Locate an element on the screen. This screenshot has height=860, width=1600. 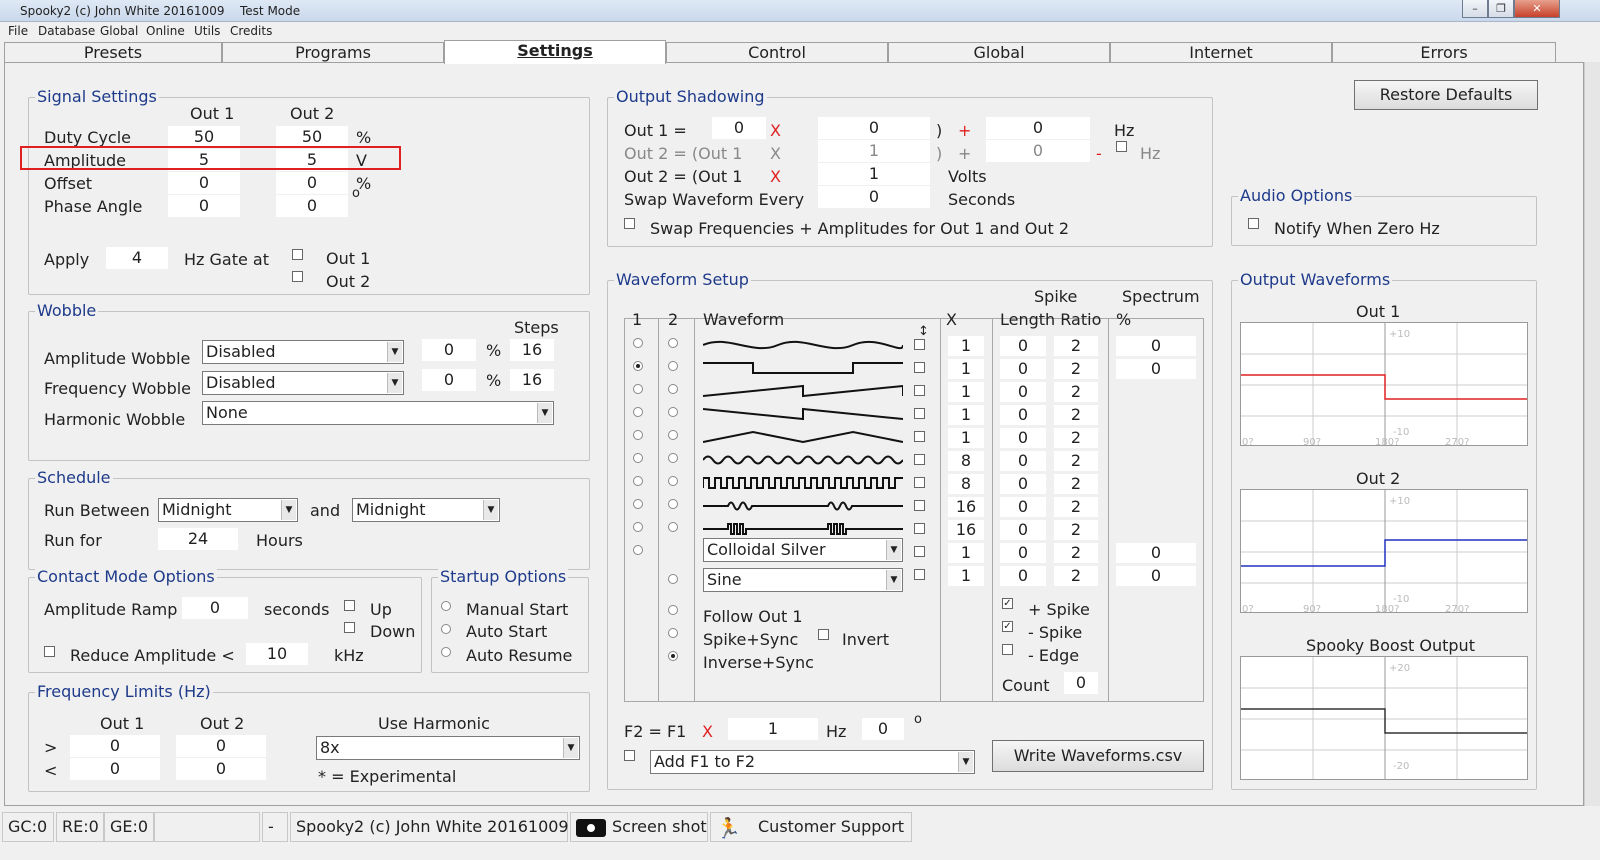
waveform-preset-select: Colloidal Silver ▼ is located at coordinates (803, 550).